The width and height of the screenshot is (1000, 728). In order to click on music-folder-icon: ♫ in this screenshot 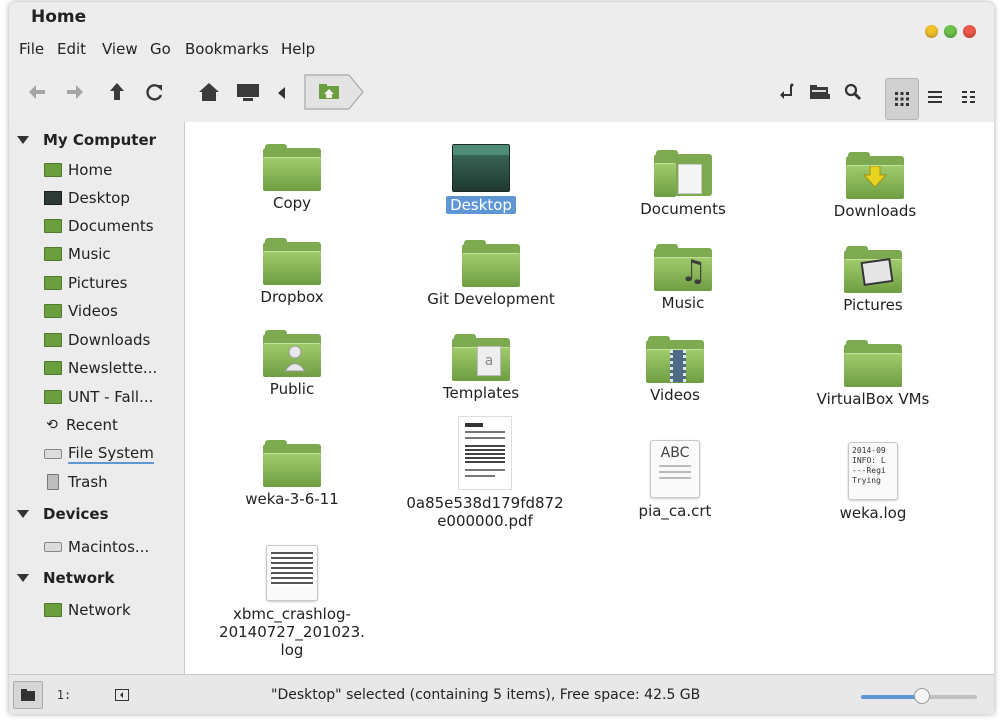, I will do `click(683, 267)`.